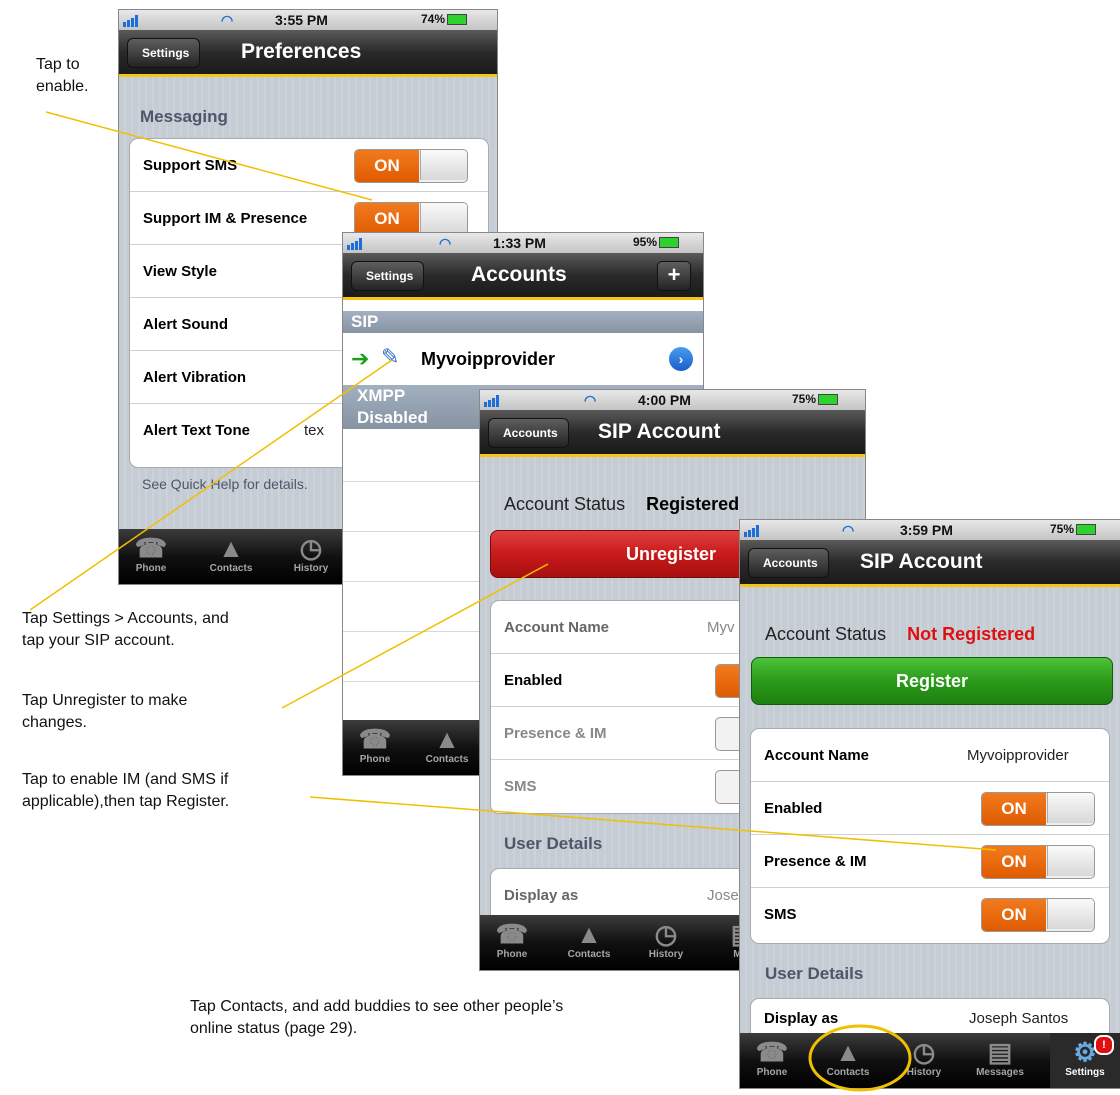 The image size is (1120, 1095). Describe the element at coordinates (309, 165) in the screenshot. I see `support-sms-row: Support SMS ON` at that location.